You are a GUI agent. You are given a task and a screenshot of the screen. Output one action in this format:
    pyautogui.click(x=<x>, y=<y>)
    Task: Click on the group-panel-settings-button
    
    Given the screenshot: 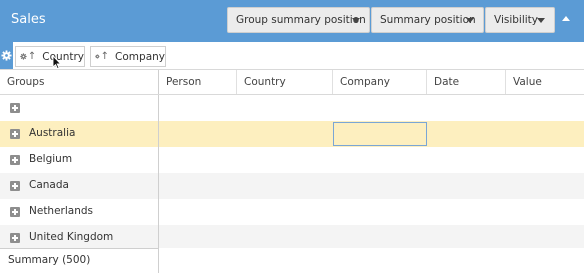 What is the action you would take?
    pyautogui.click(x=6, y=56)
    